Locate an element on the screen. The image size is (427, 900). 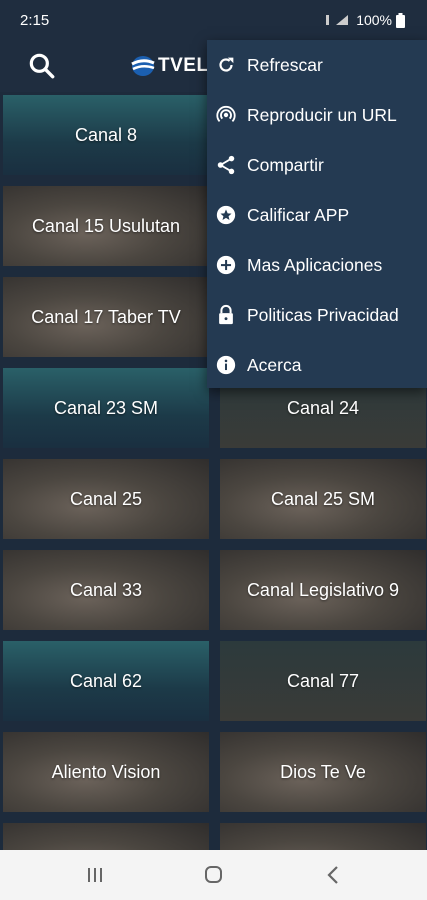
menu-item-label: Calificar APP is located at coordinates (298, 214).